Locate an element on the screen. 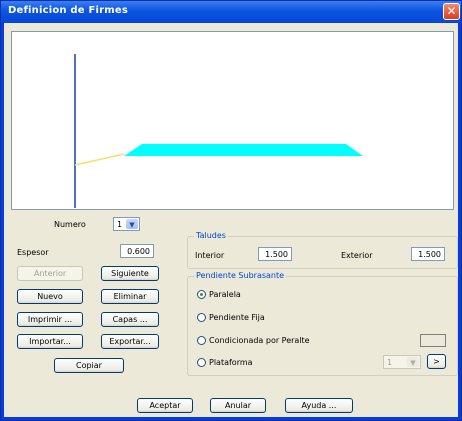  anterior-button: Anterior is located at coordinates (50, 273).